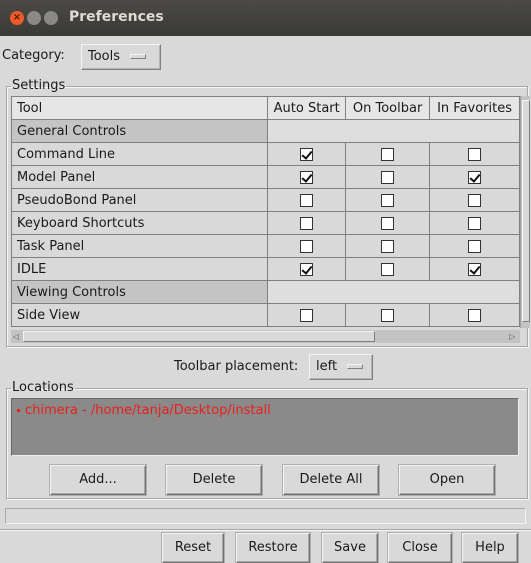 This screenshot has width=531, height=563. I want to click on table-row: Model Panel, so click(265, 177).